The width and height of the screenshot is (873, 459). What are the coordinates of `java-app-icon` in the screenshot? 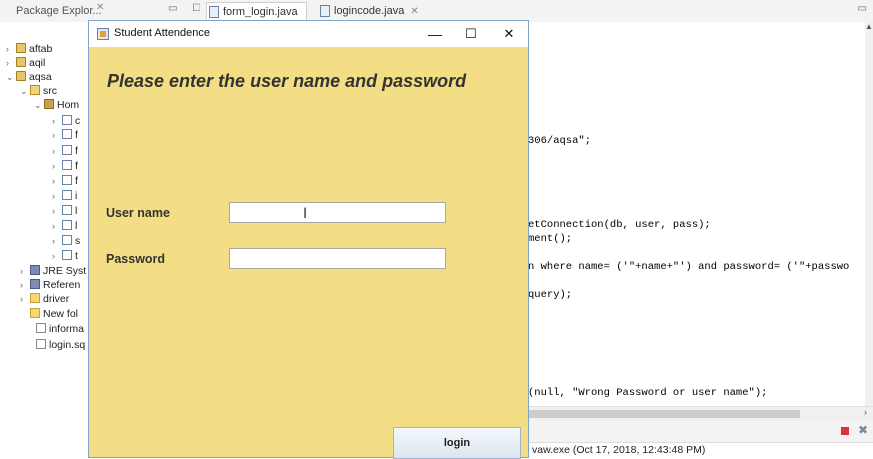 It's located at (103, 34).